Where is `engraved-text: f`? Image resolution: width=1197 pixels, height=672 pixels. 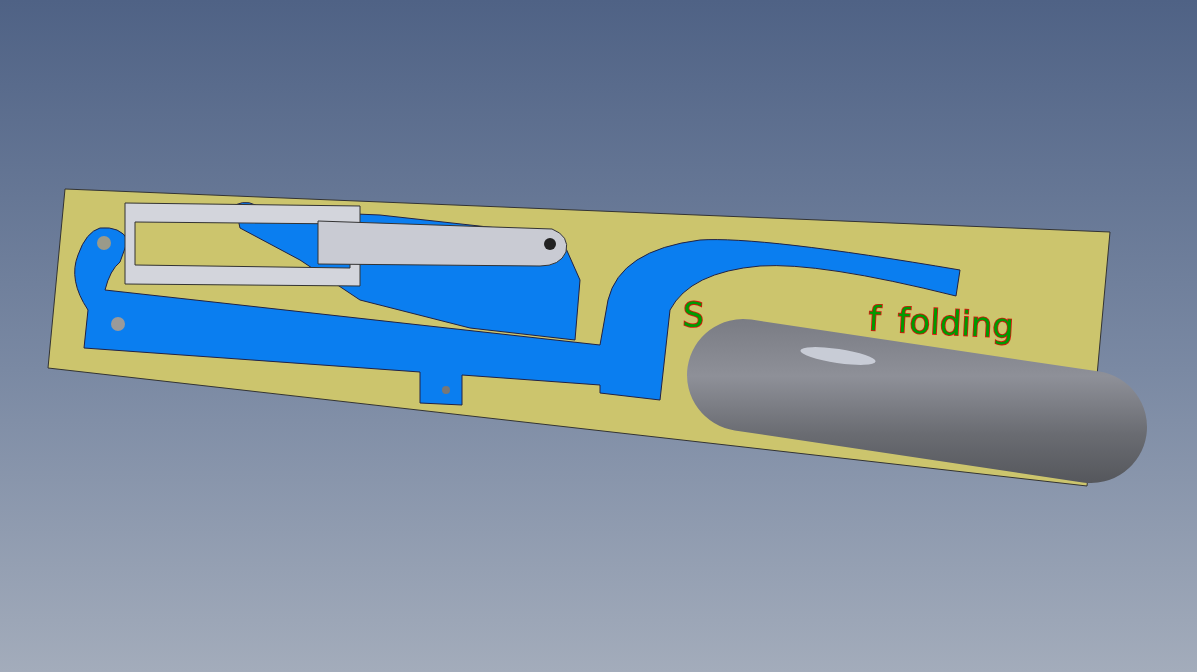
engraved-text: f is located at coordinates (874, 318).